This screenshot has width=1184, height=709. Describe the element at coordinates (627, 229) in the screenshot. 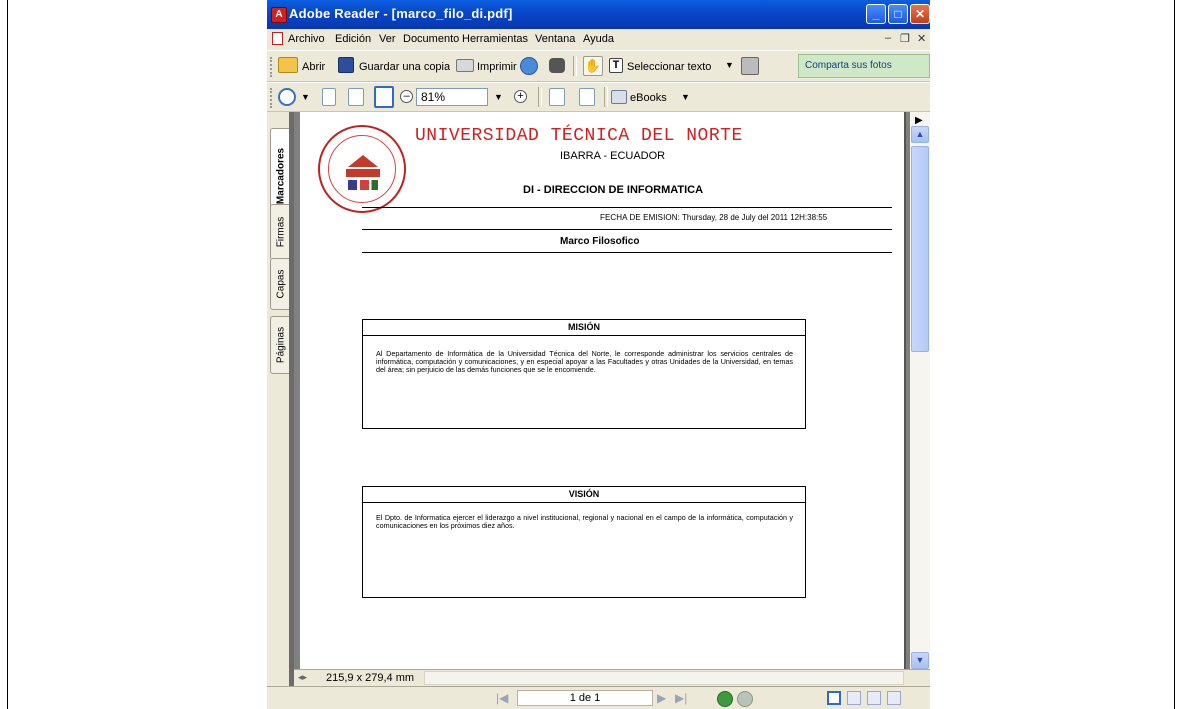

I see `title-top-rule` at that location.